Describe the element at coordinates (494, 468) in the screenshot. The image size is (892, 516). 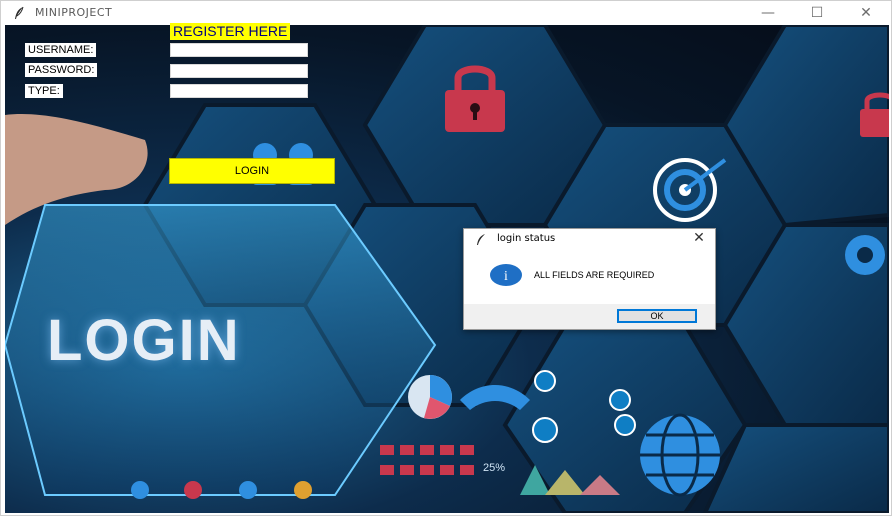
I see `stat-text: 25%` at that location.